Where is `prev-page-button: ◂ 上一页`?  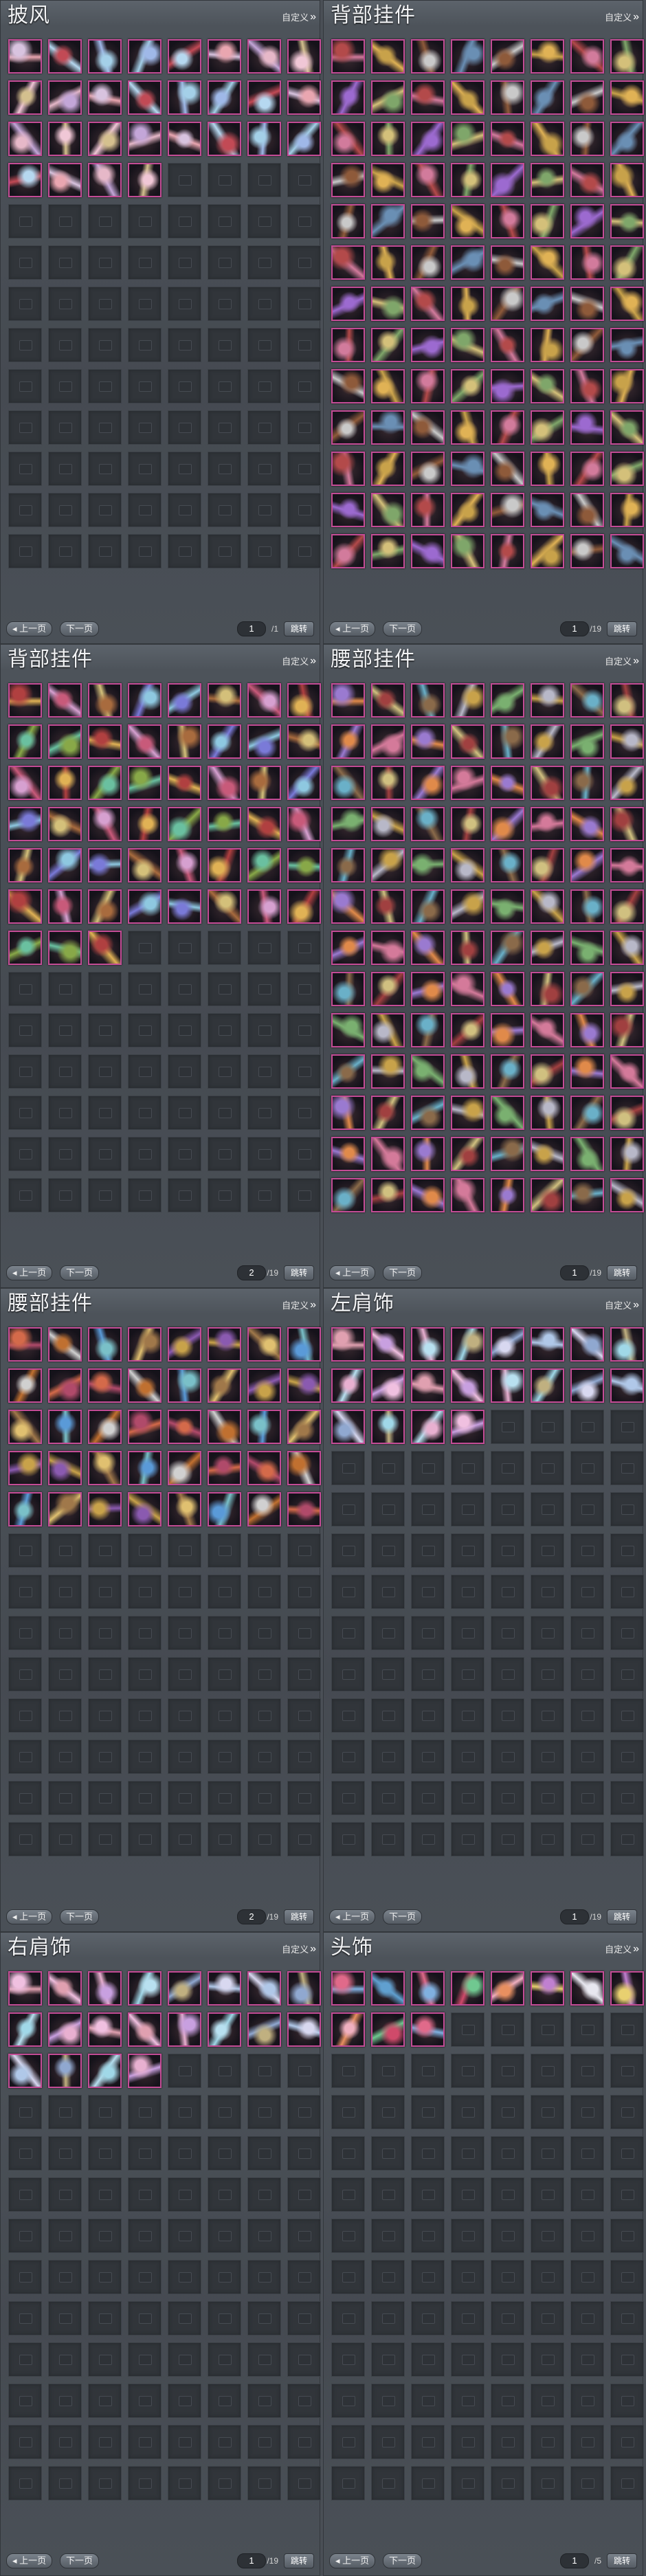
prev-page-button: ◂ 上一页 is located at coordinates (29, 1272).